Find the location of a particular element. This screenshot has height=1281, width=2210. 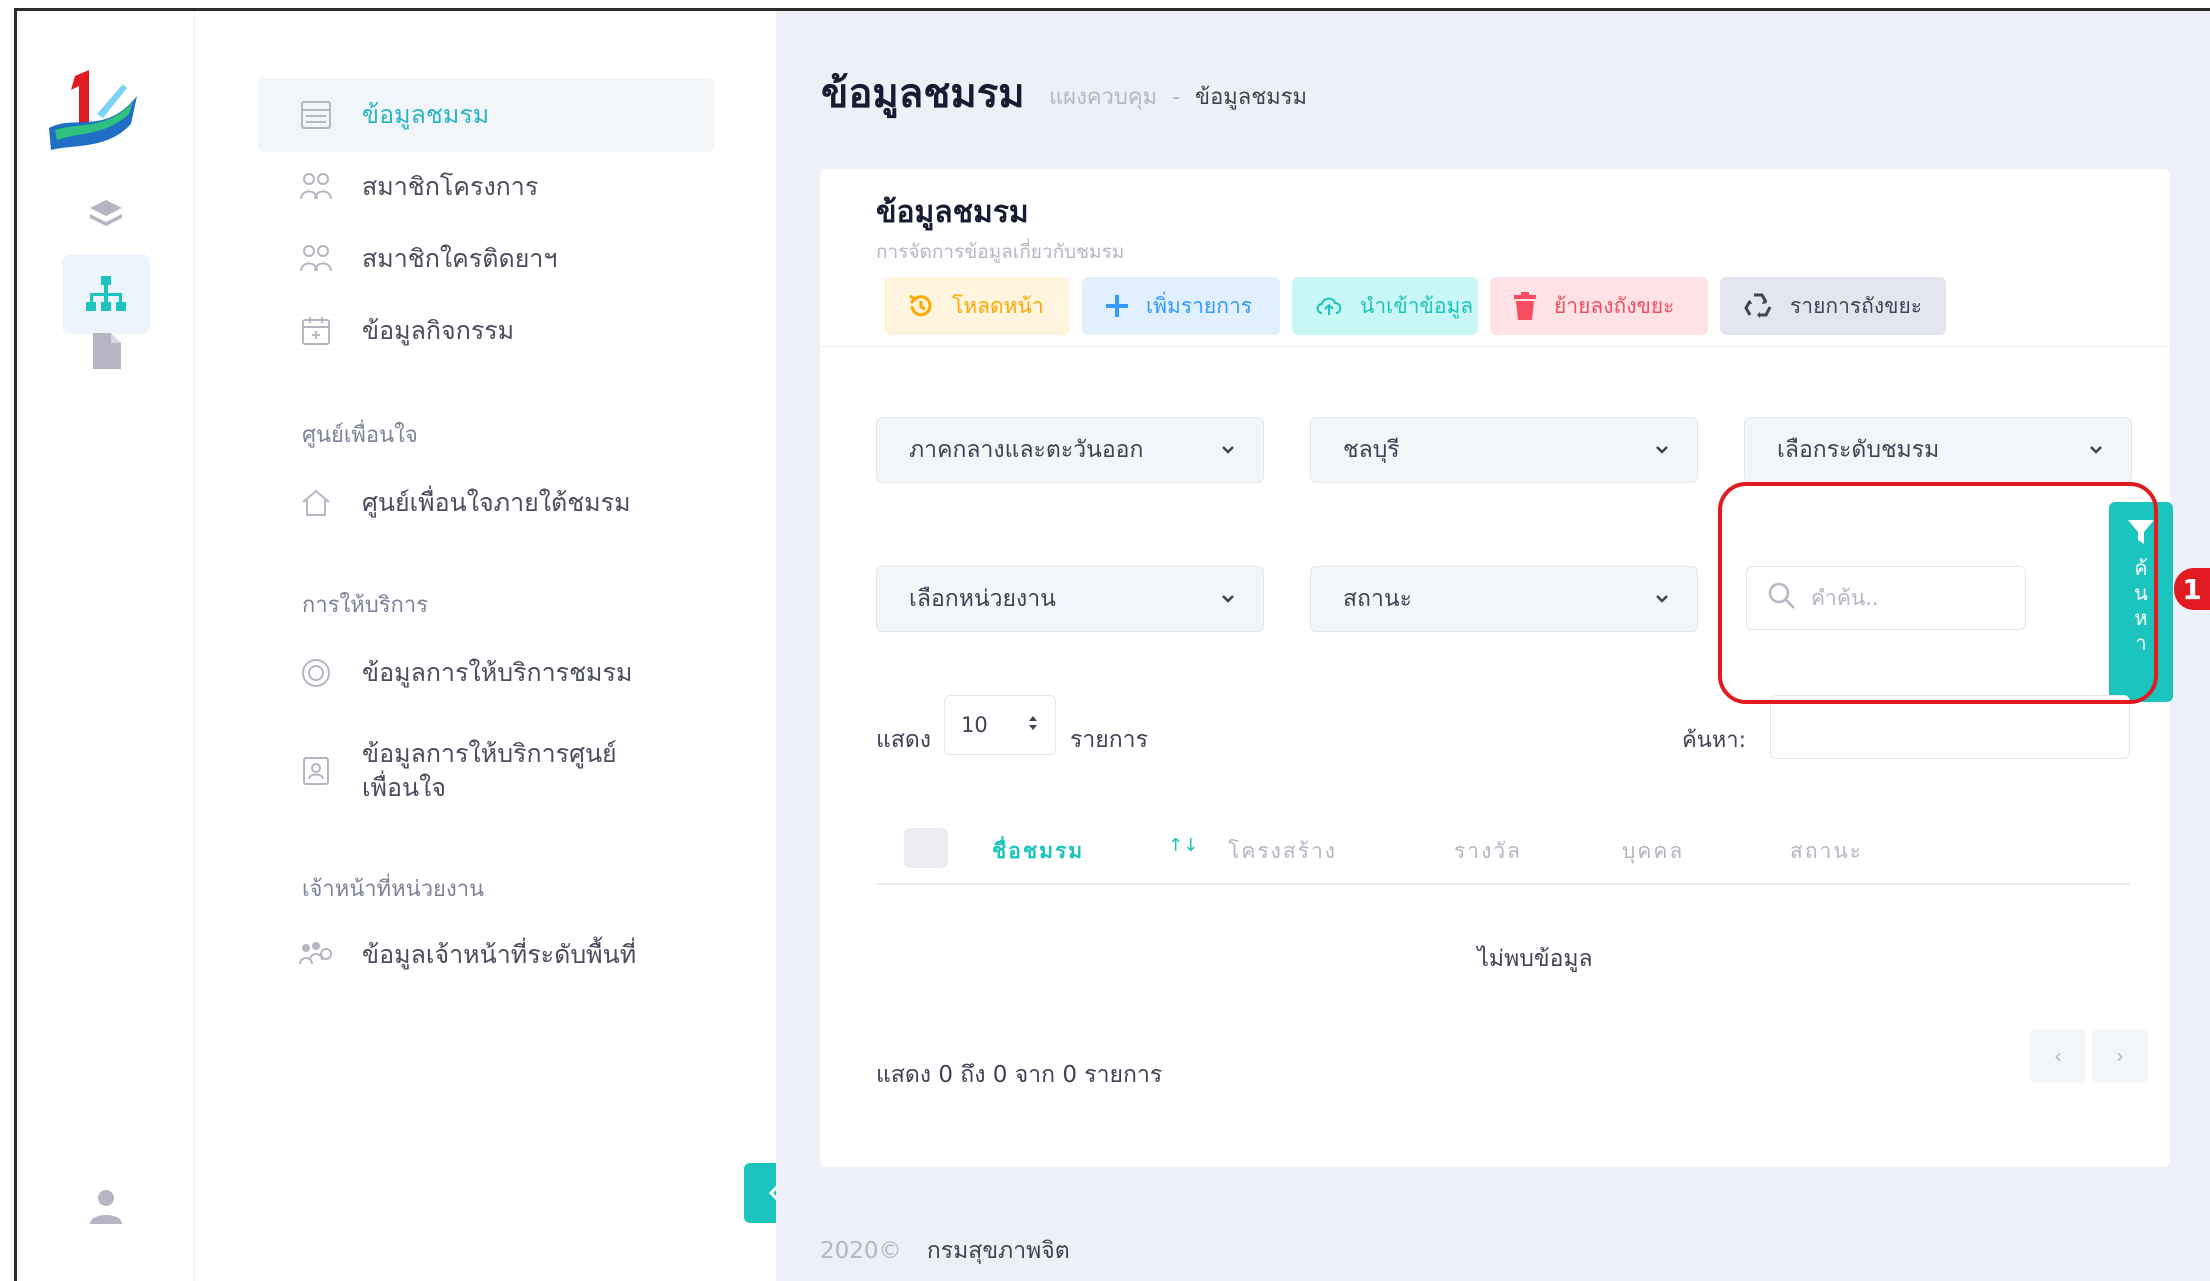

sidebar-item-center-services: ข้อมูลการให้บริการศูนย์เพื่อนใจ is located at coordinates (486, 771).